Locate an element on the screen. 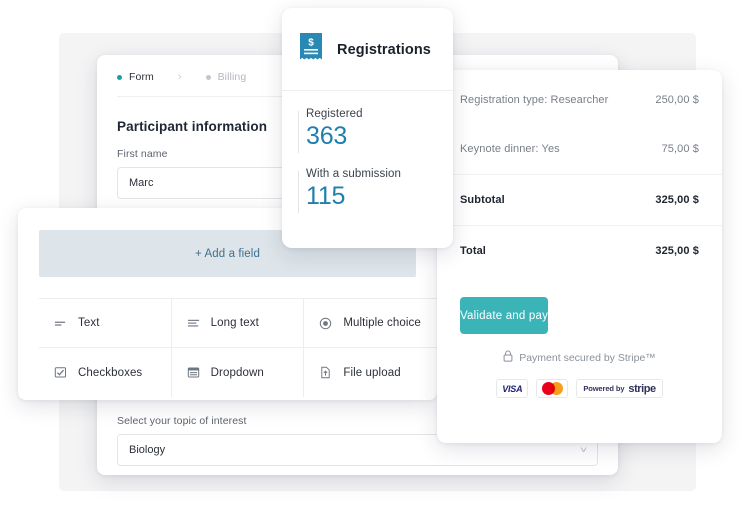 The image size is (750, 524). dropdown-icon is located at coordinates (193, 372).